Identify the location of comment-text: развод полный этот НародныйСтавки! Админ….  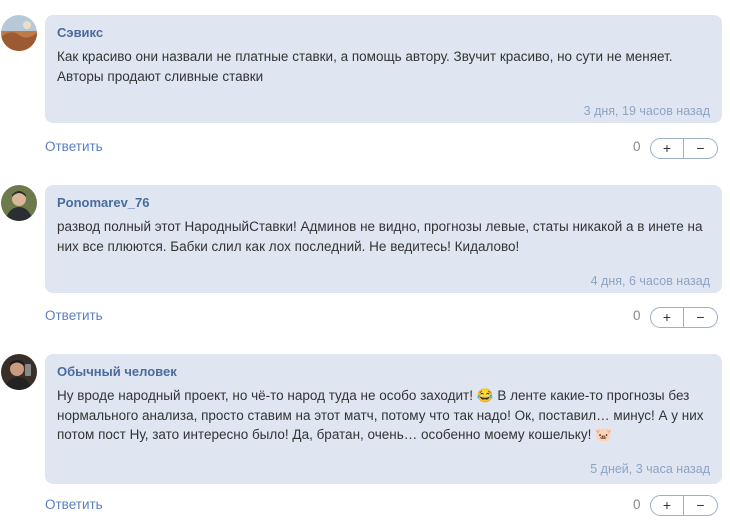
(380, 236).